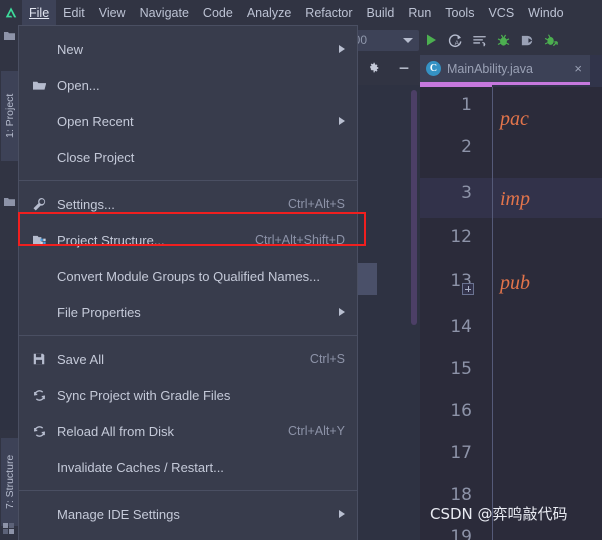  What do you see at coordinates (461, 495) in the screenshot?
I see `line-number: 18` at bounding box center [461, 495].